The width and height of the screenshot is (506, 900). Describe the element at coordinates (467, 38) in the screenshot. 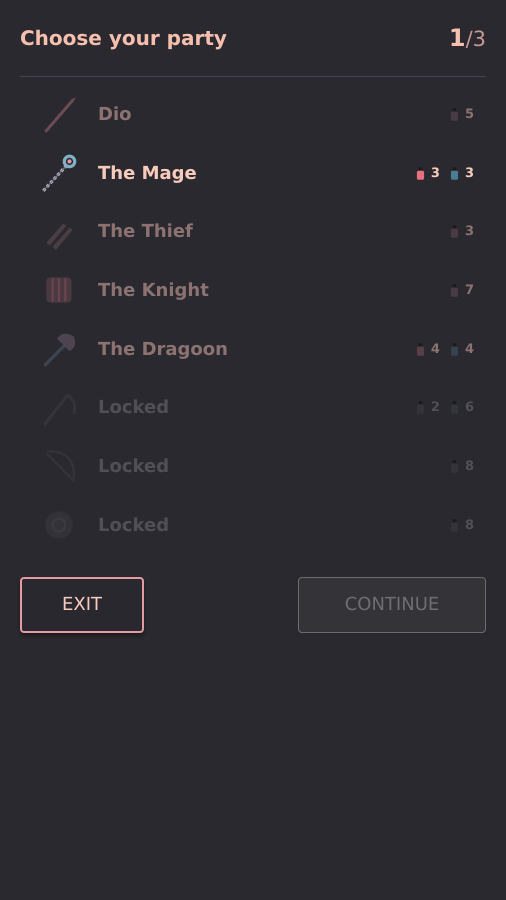

I see `party-counter: 1/3` at that location.